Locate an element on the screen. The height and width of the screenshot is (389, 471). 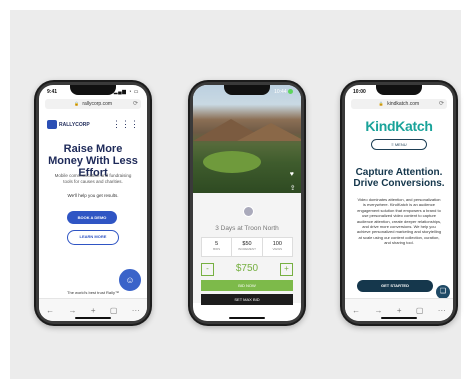
address-bar: 🔒 kindkatch.com ⟳ is located at coordinates (399, 104).